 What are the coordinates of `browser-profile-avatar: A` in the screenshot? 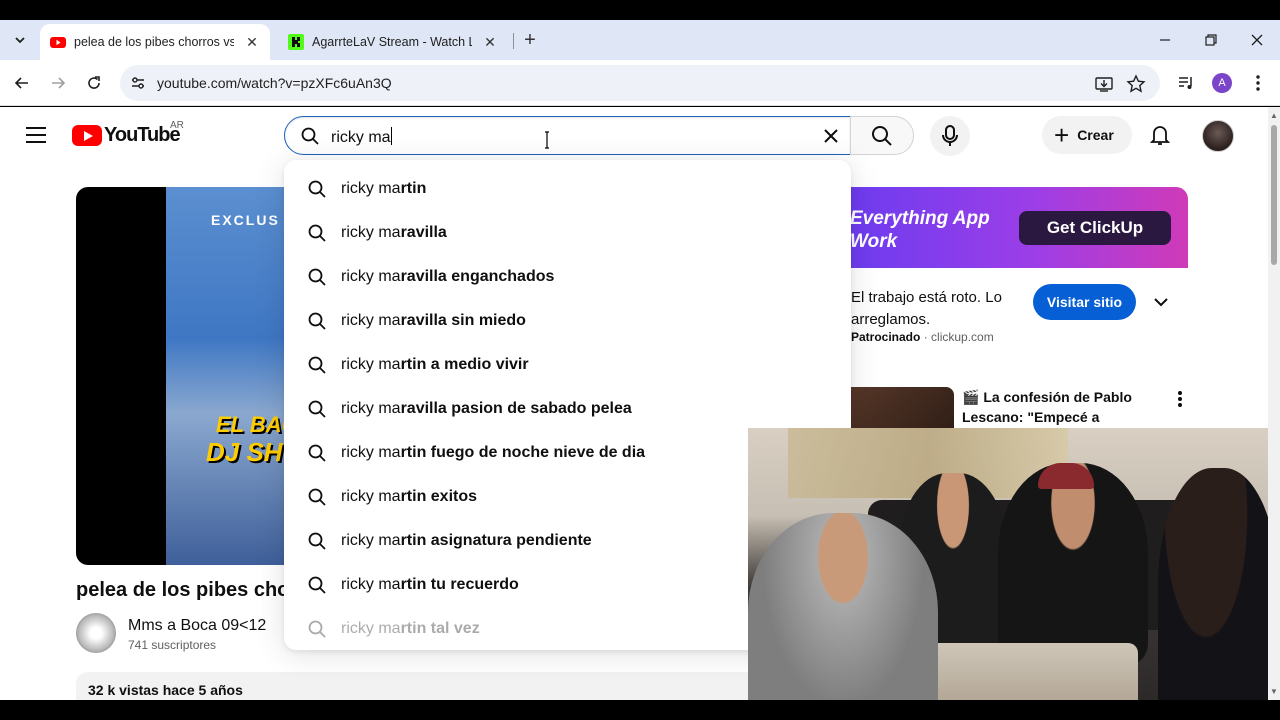 It's located at (1222, 83).